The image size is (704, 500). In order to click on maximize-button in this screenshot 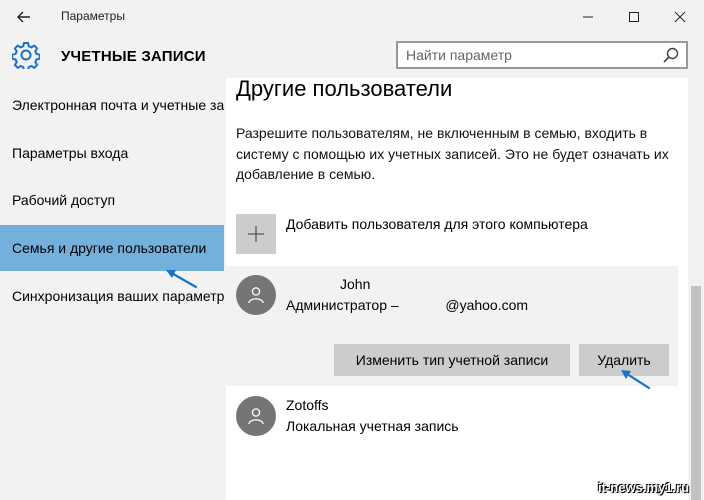, I will do `click(634, 17)`.